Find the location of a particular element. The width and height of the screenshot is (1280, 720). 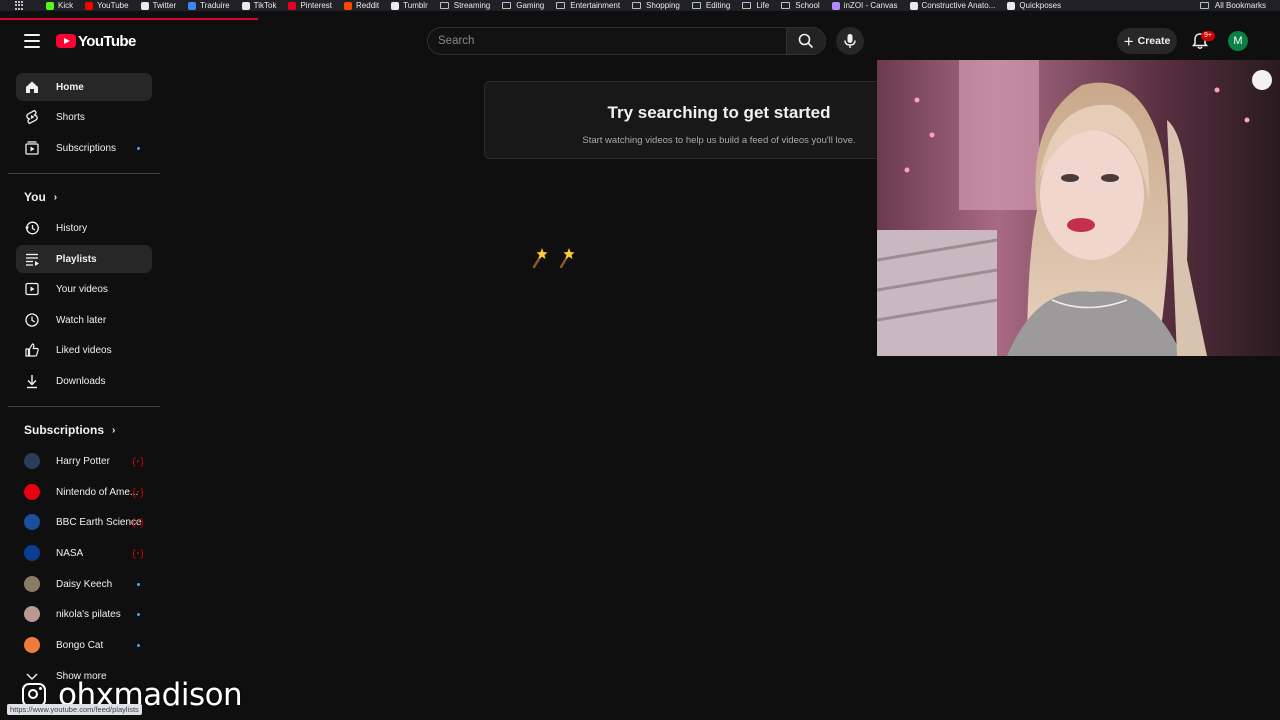

sidebar-item-liked-videos: Liked videos is located at coordinates (84, 350).